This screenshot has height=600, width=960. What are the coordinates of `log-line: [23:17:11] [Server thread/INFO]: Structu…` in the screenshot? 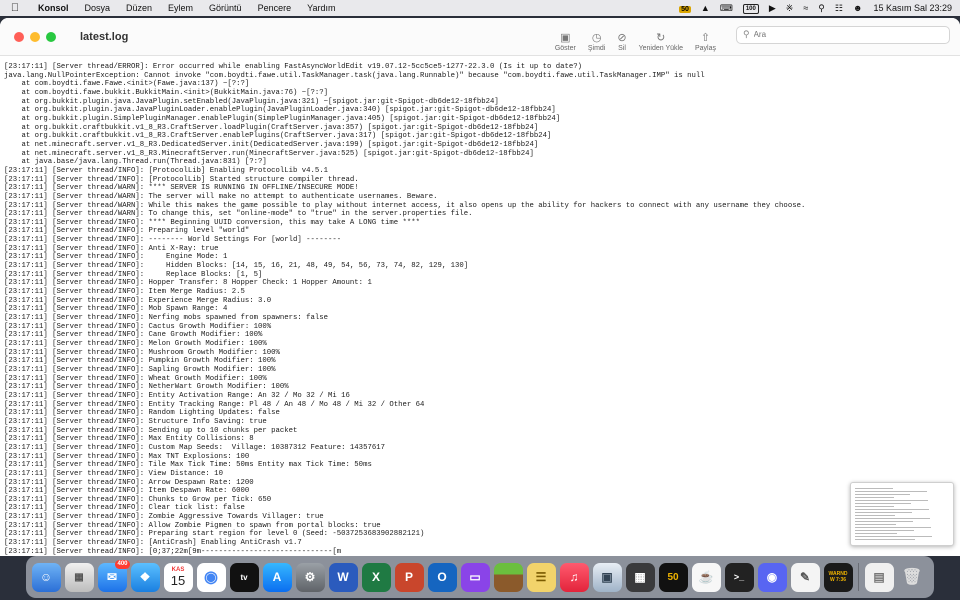 It's located at (135, 421).